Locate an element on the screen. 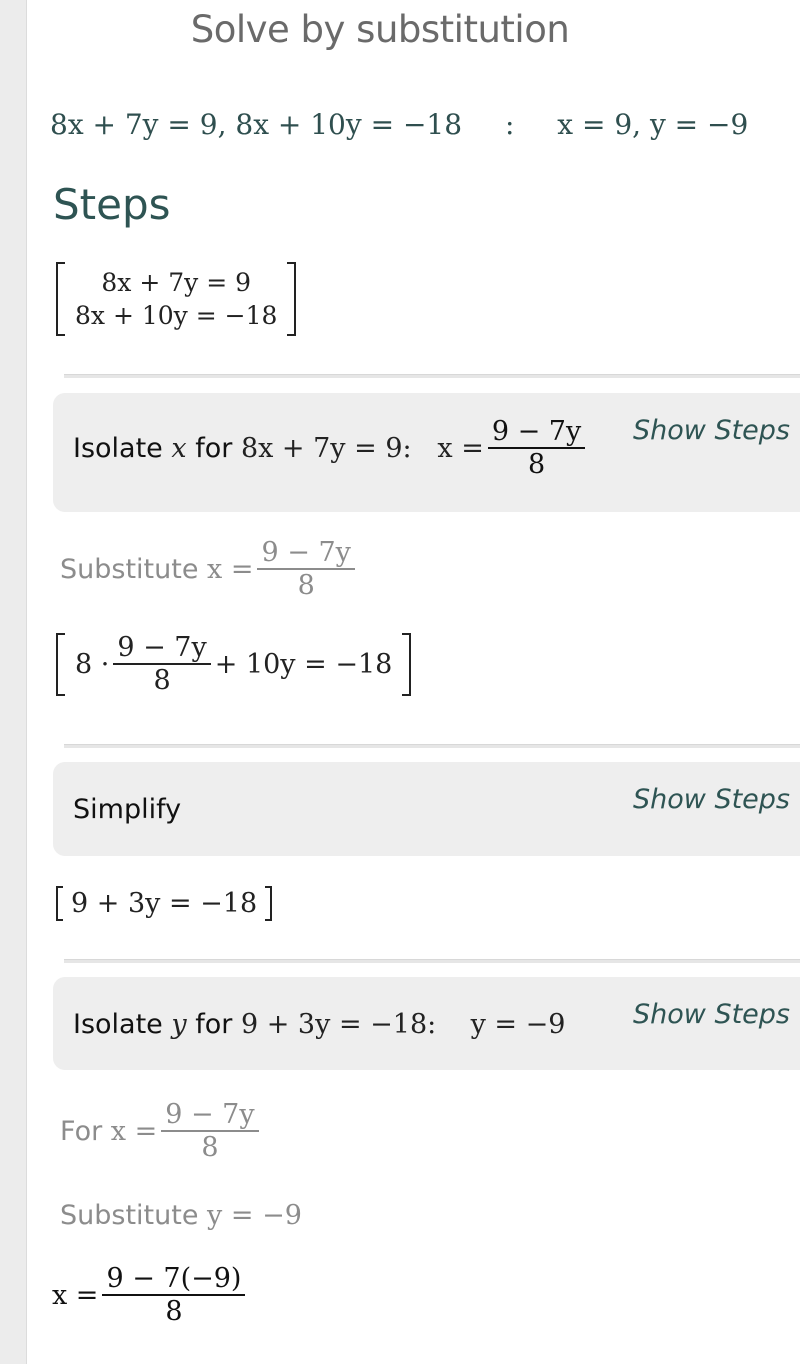 Image resolution: width=800 pixels, height=1364 pixels. result-fraction: 9 − 7y 8 is located at coordinates (536, 448).